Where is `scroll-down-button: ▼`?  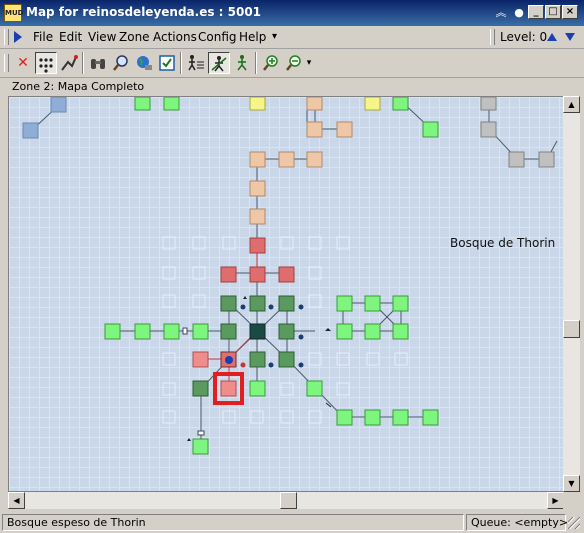
scroll-down-button: ▼ is located at coordinates (571, 483).